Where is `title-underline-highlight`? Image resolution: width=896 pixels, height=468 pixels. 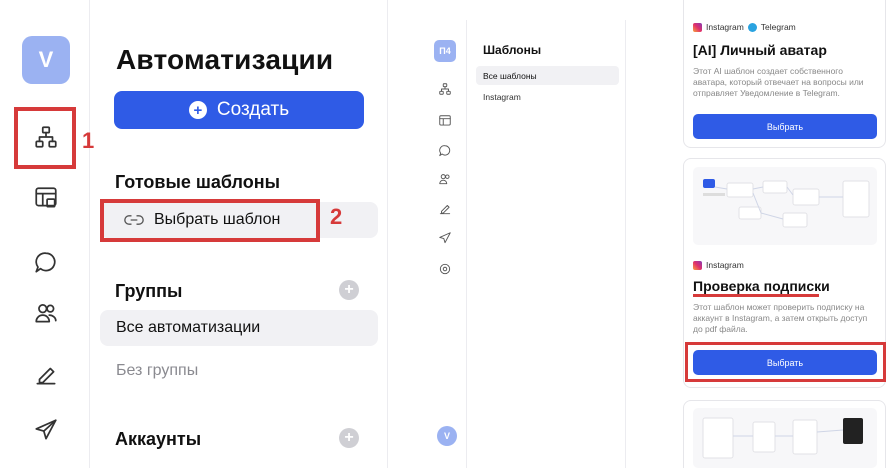
title-underline-highlight is located at coordinates (756, 295).